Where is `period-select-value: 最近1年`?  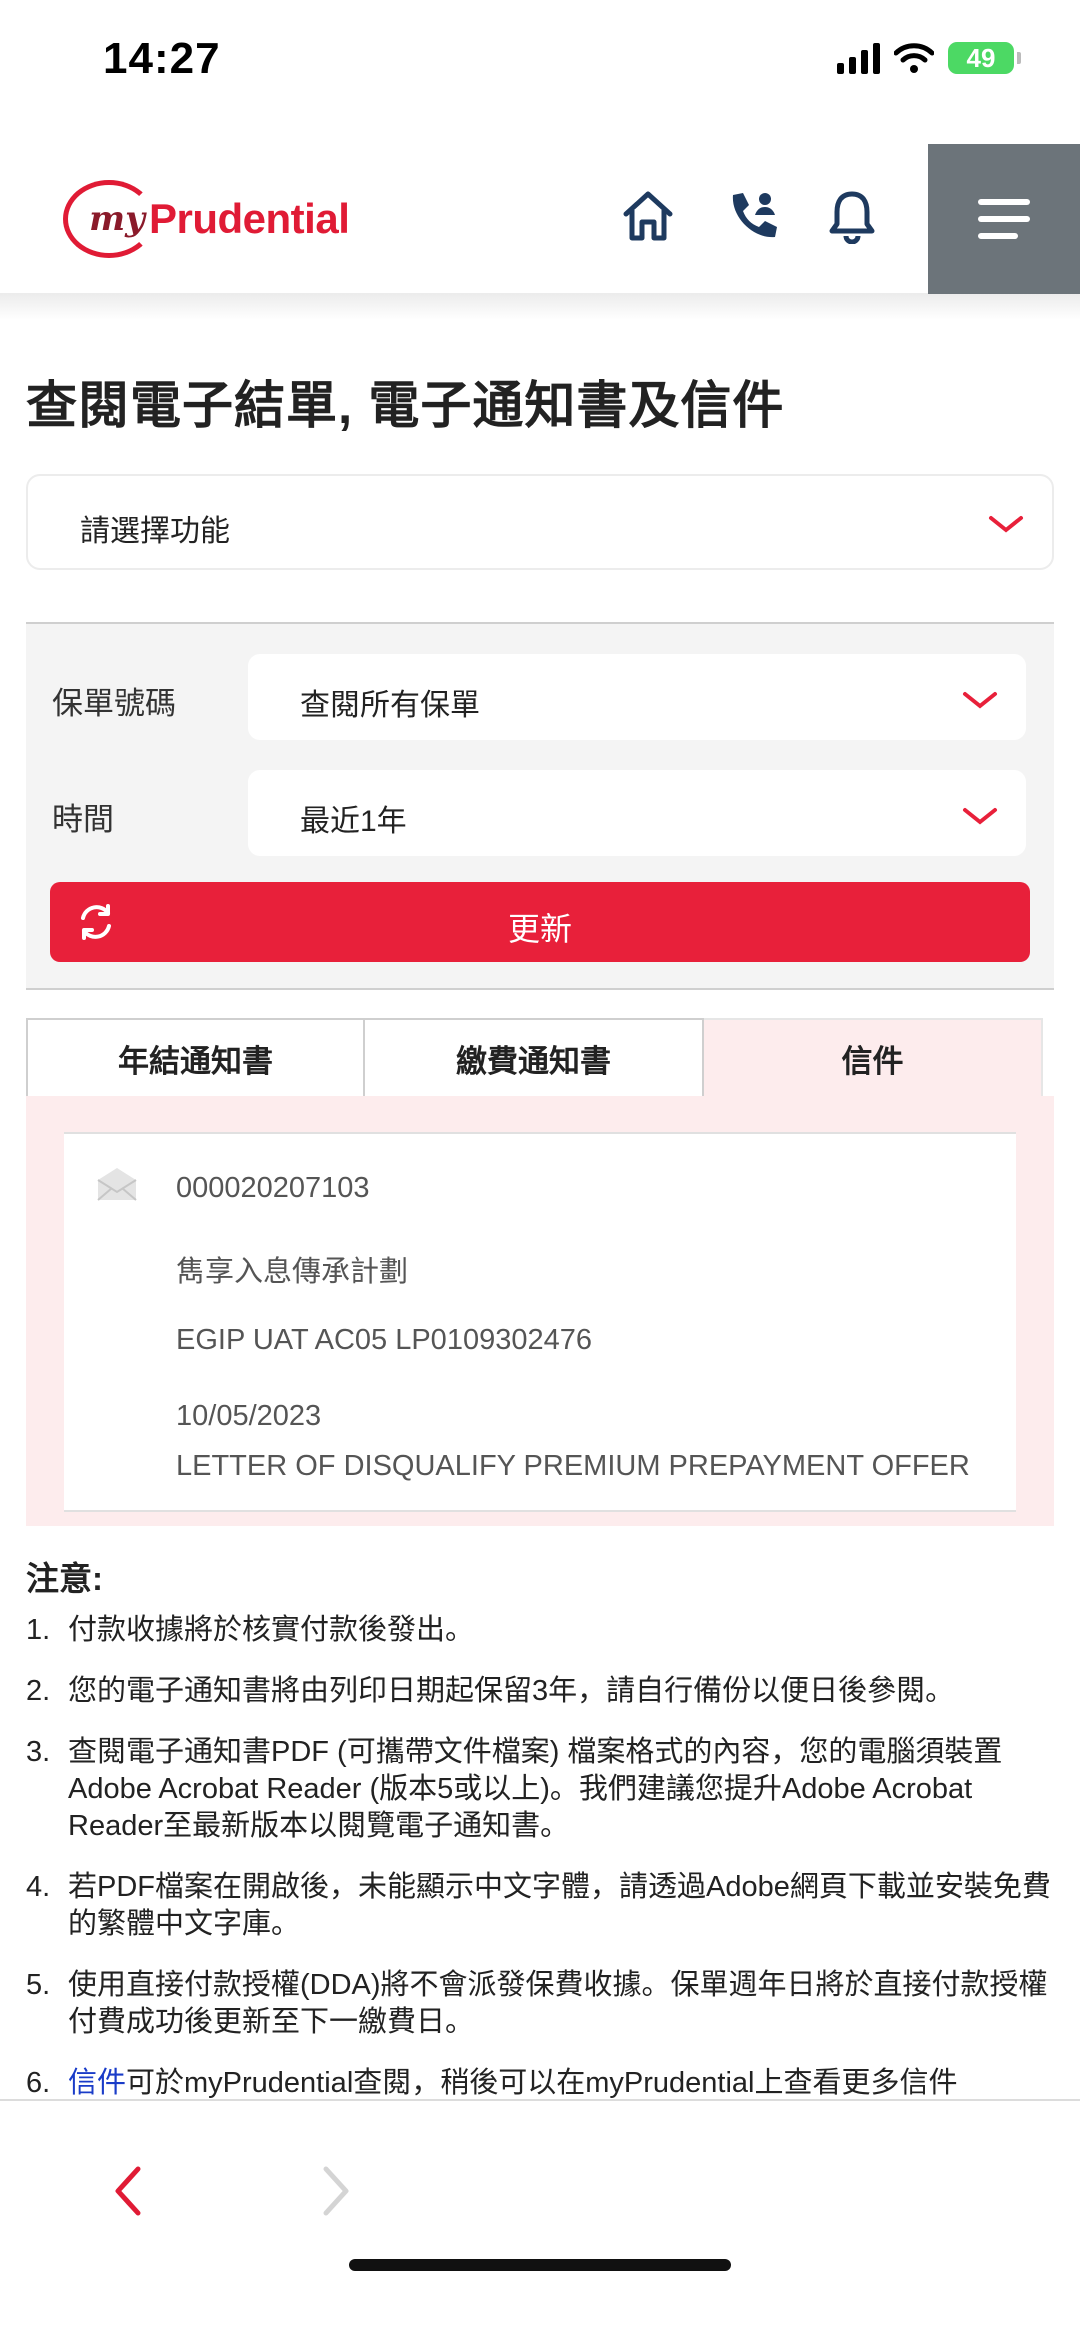 period-select-value: 最近1年 is located at coordinates (353, 821).